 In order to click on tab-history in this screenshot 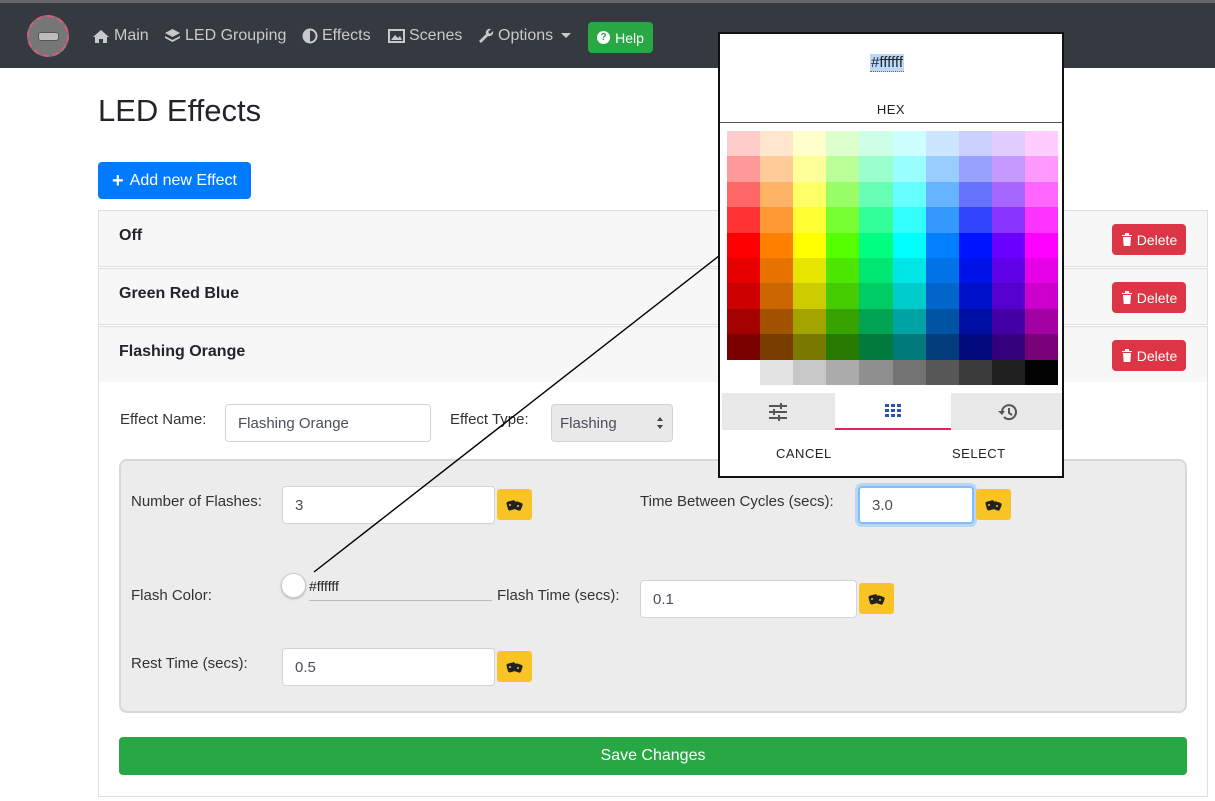, I will do `click(1007, 411)`.